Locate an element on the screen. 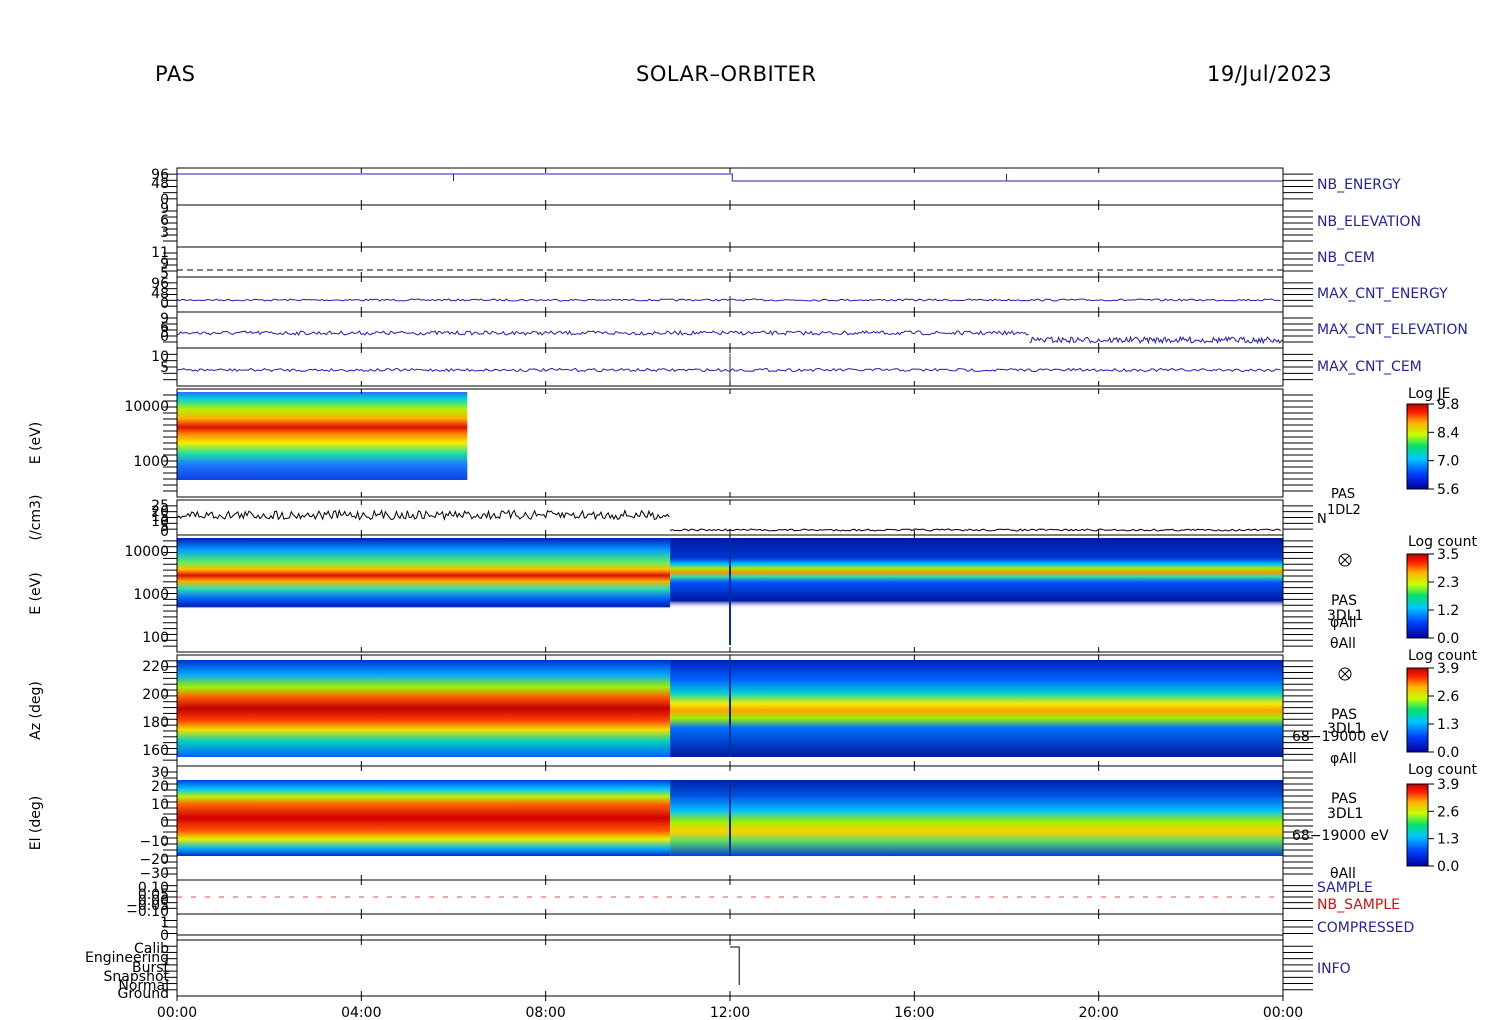  spectrogram-annotation: 3DL1 is located at coordinates (1345, 814).